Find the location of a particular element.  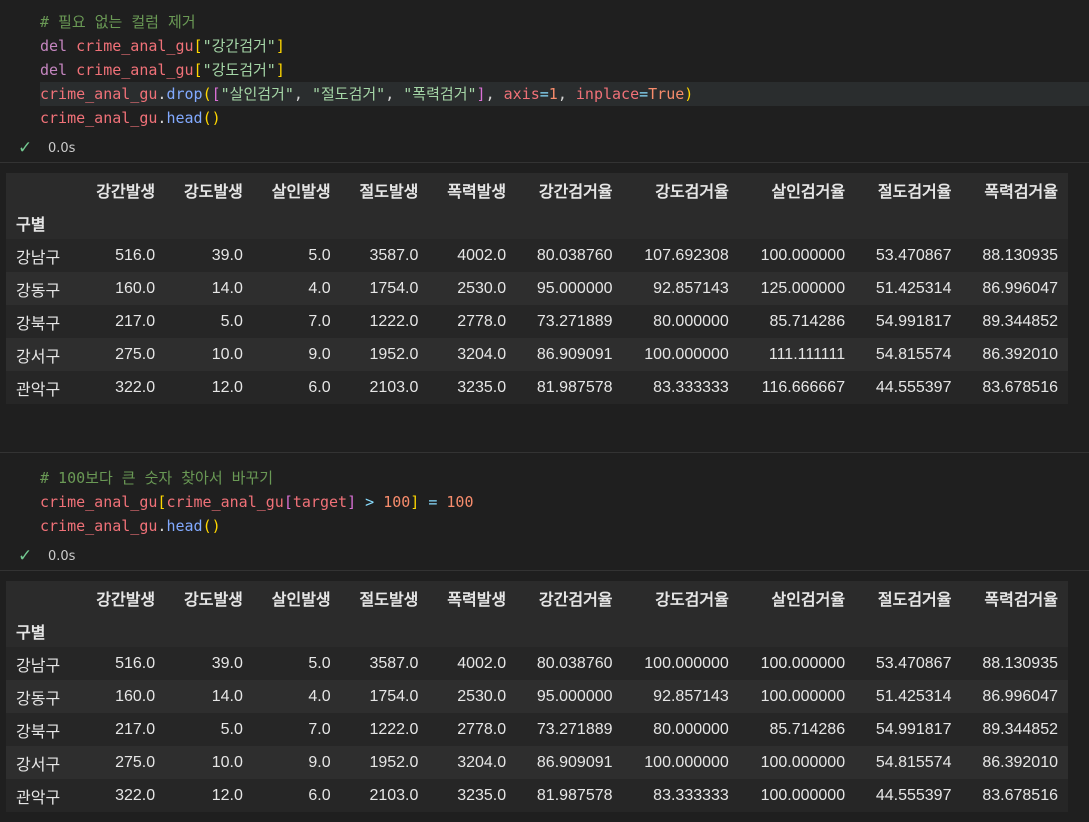

table-cell: 10.0 is located at coordinates (227, 354).